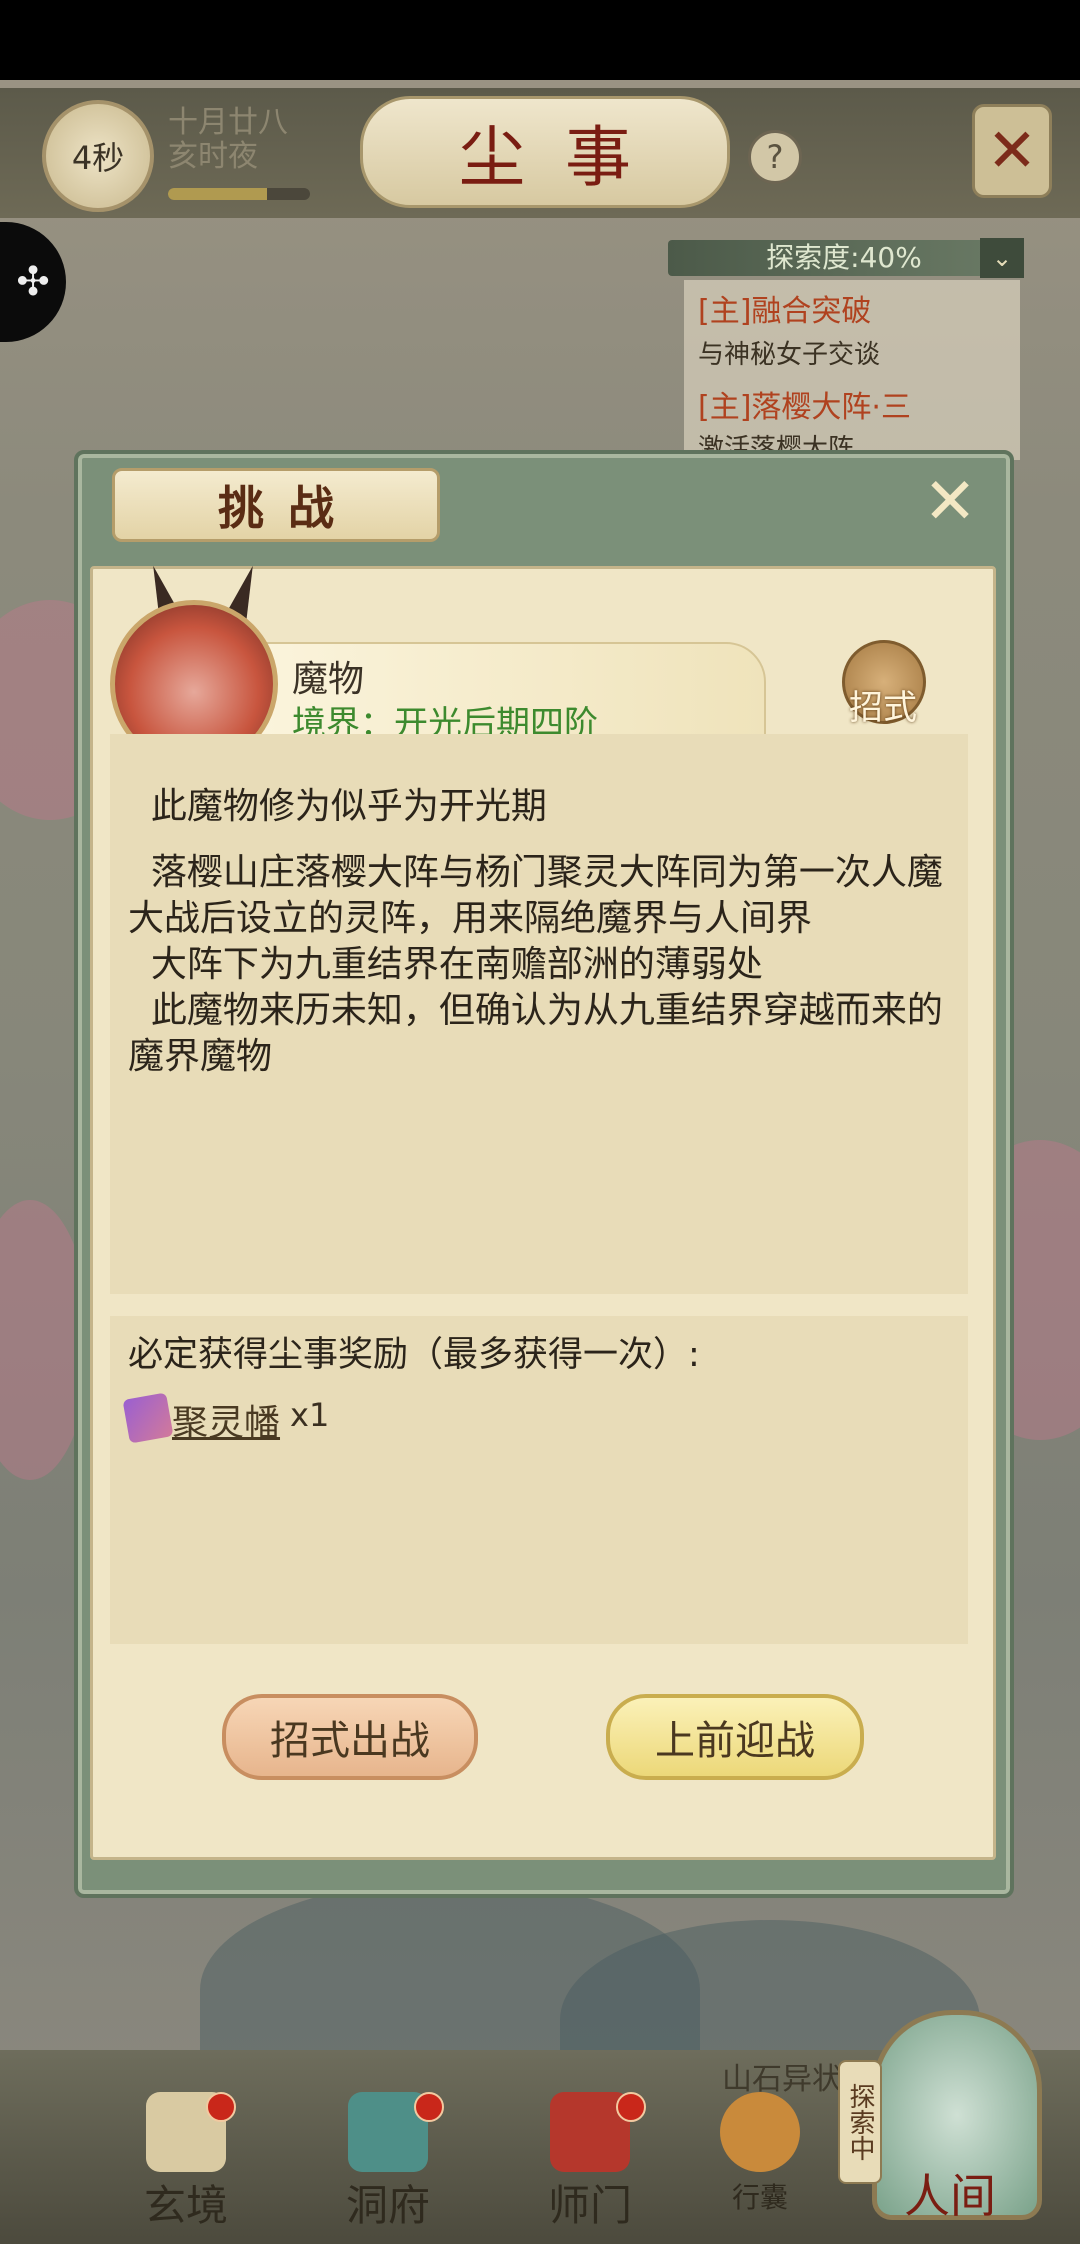  What do you see at coordinates (775, 157) in the screenshot?
I see `help-button: ?` at bounding box center [775, 157].